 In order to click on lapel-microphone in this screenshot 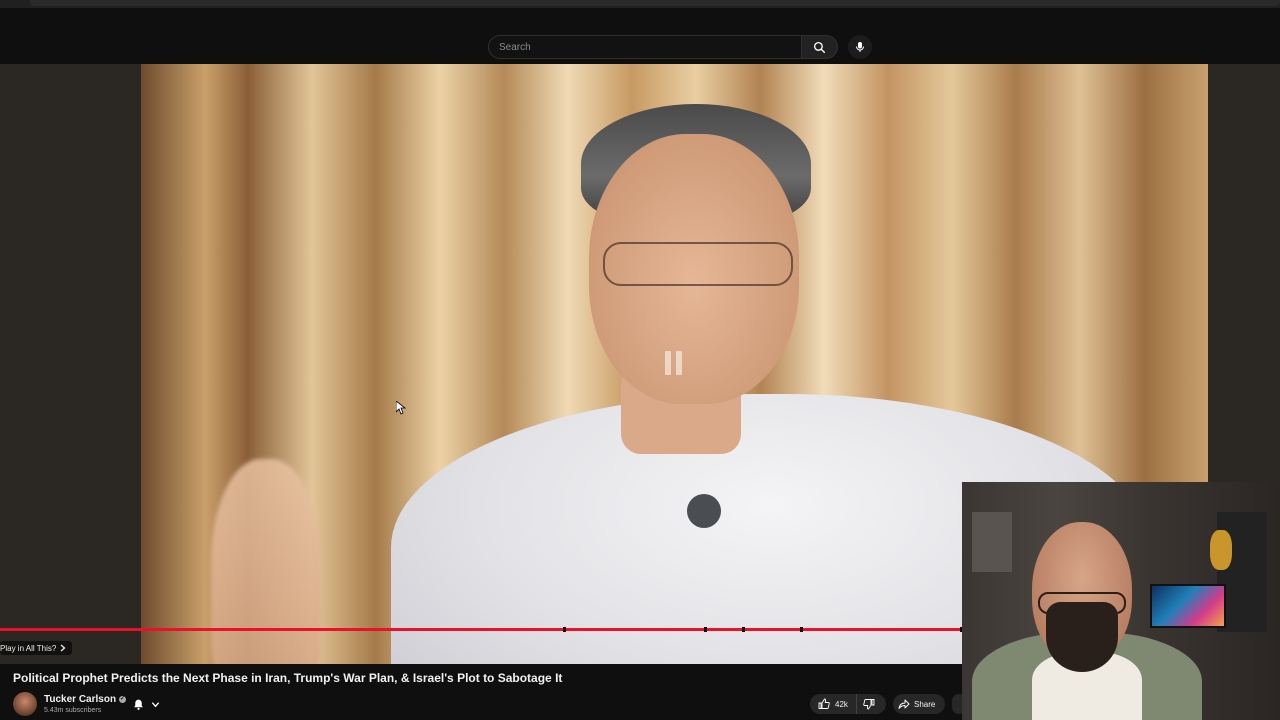, I will do `click(704, 511)`.